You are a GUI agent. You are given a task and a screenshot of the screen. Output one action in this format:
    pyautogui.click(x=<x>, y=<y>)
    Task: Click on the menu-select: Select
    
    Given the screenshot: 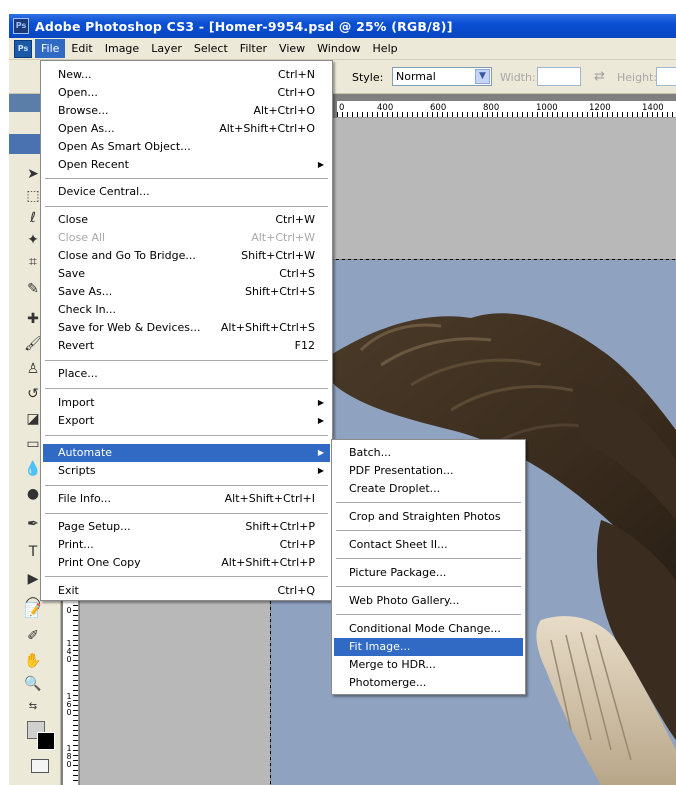 What is the action you would take?
    pyautogui.click(x=211, y=48)
    